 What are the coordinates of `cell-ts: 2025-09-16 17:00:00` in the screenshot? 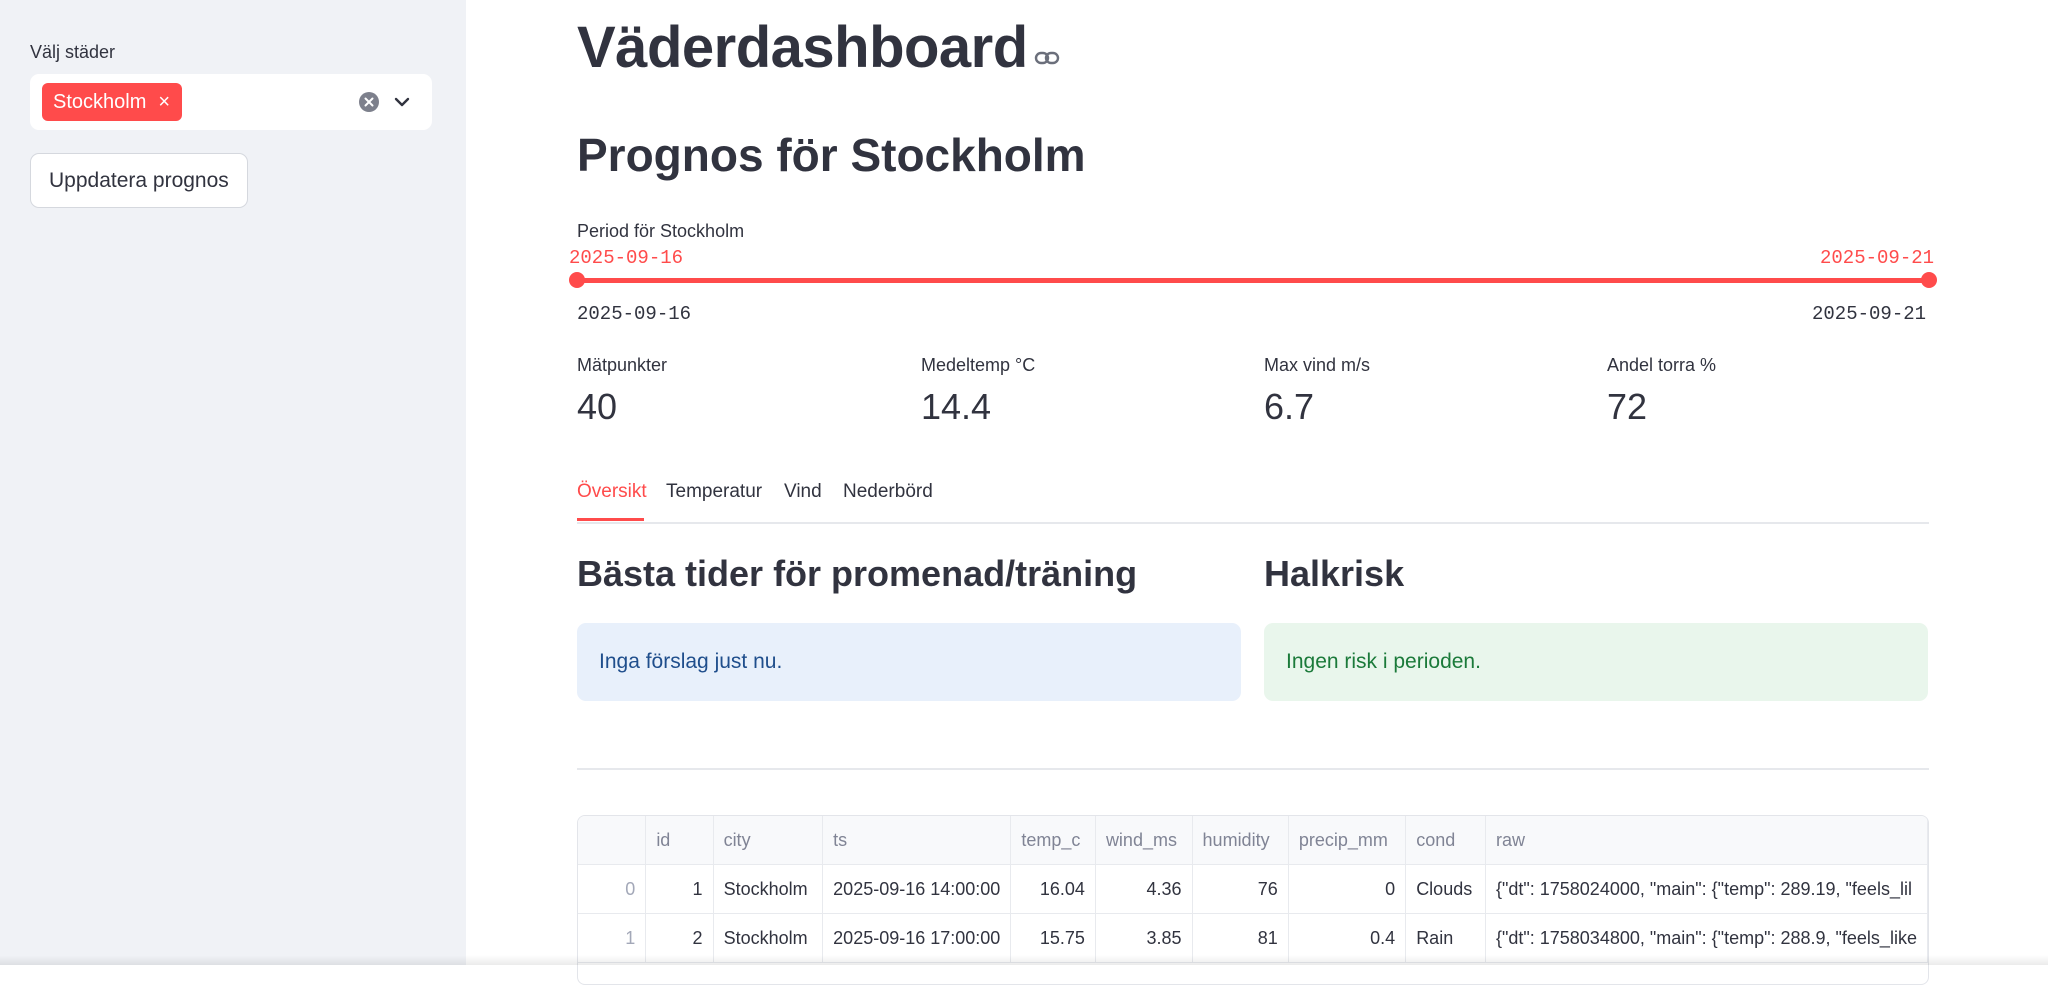 It's located at (917, 938).